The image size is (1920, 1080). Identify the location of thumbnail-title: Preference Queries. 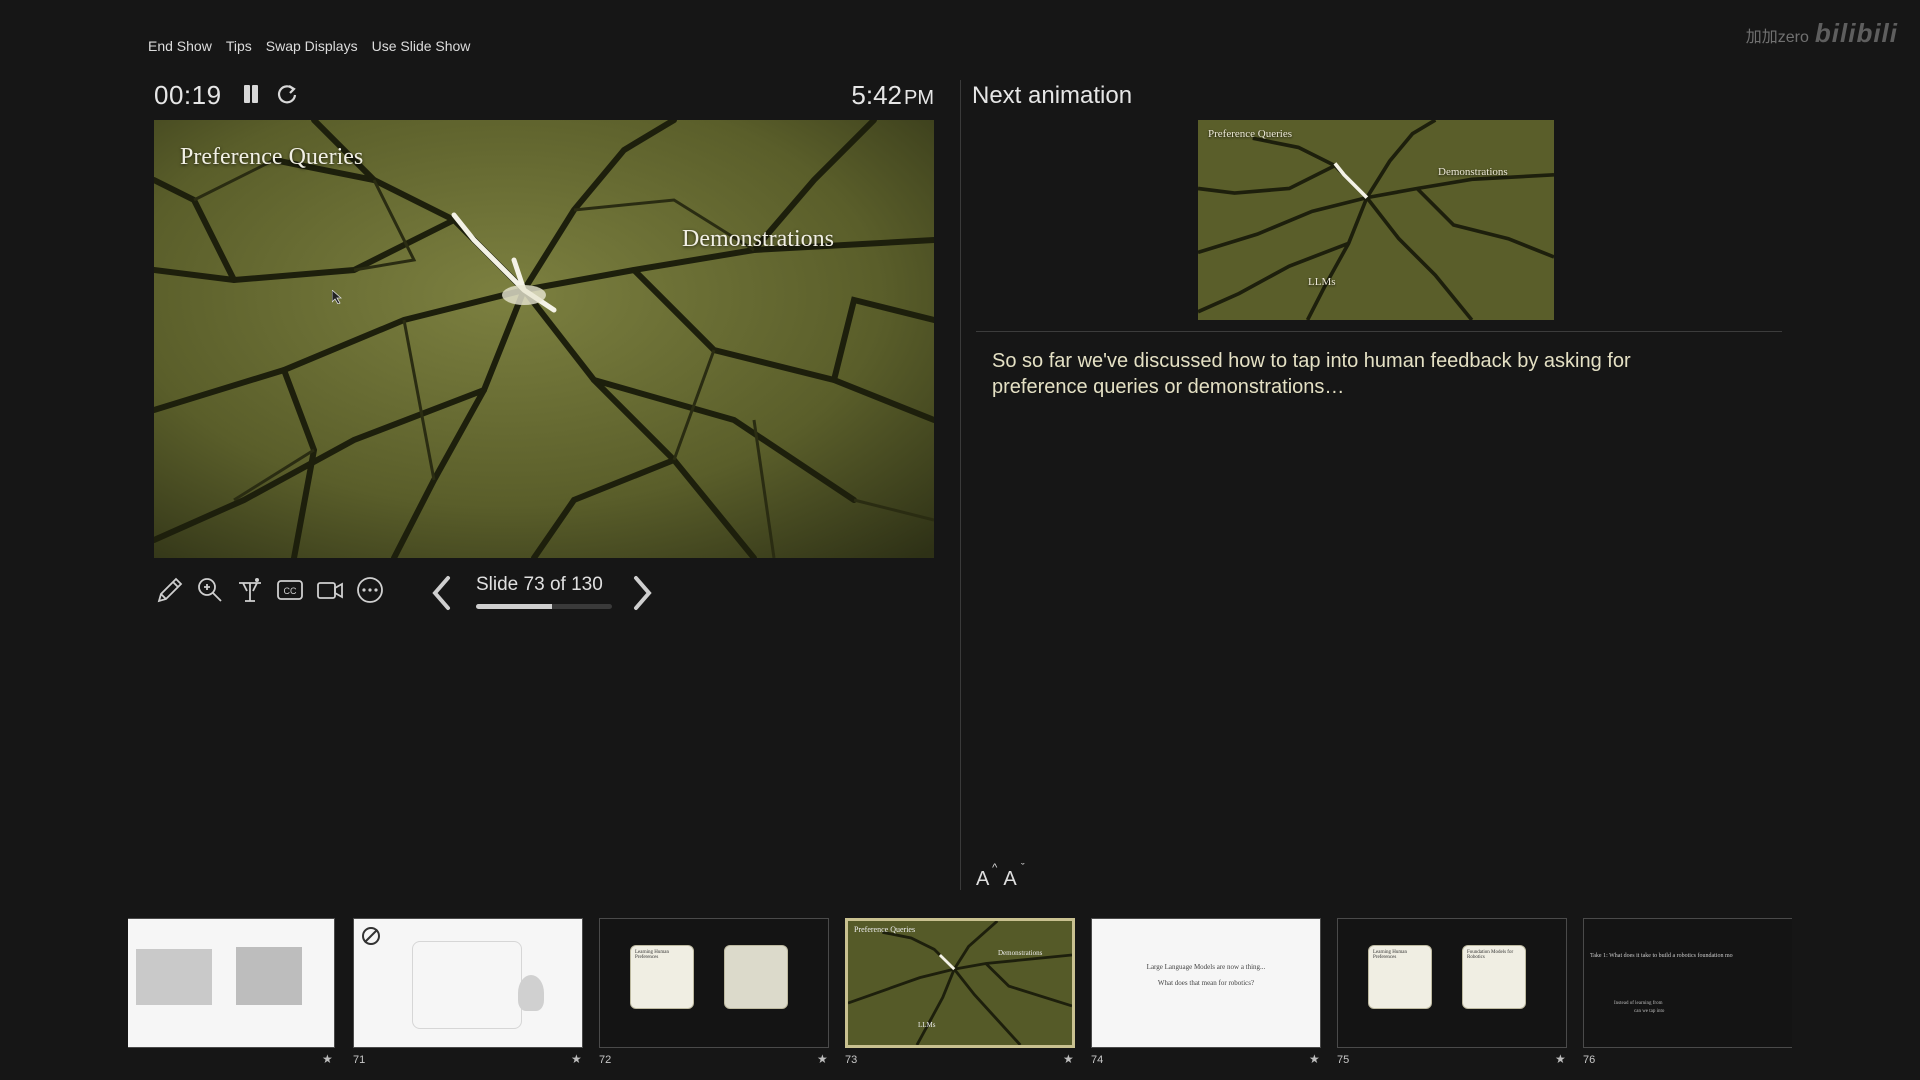
(885, 929).